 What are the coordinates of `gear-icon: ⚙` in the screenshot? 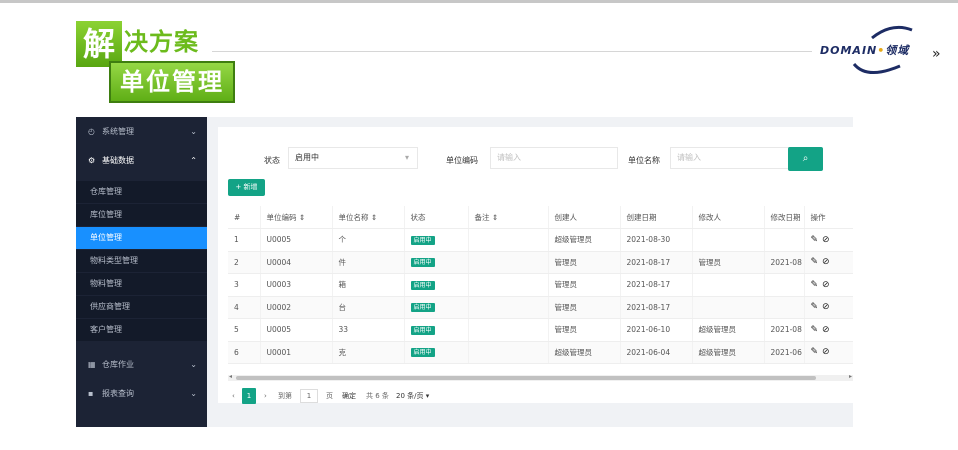 It's located at (92, 160).